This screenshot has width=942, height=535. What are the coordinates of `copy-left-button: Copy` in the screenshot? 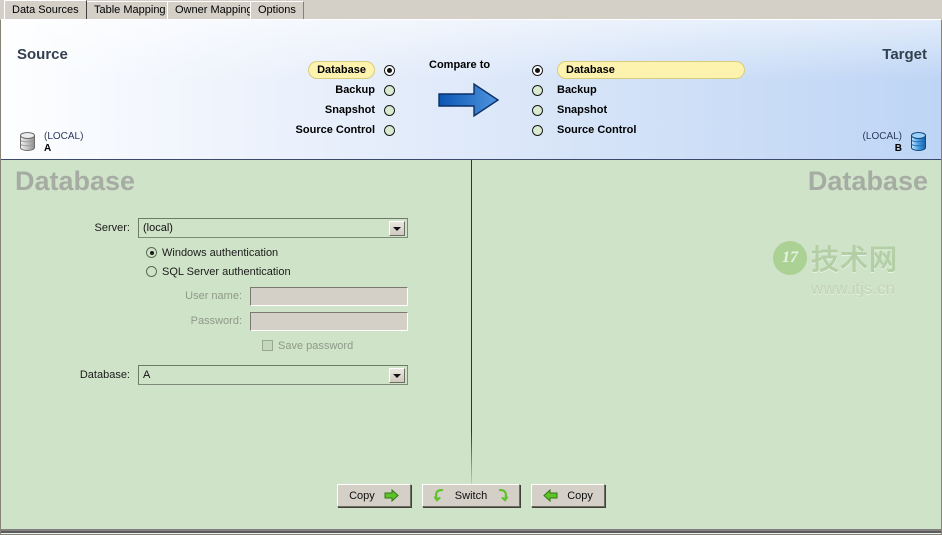 It's located at (568, 495).